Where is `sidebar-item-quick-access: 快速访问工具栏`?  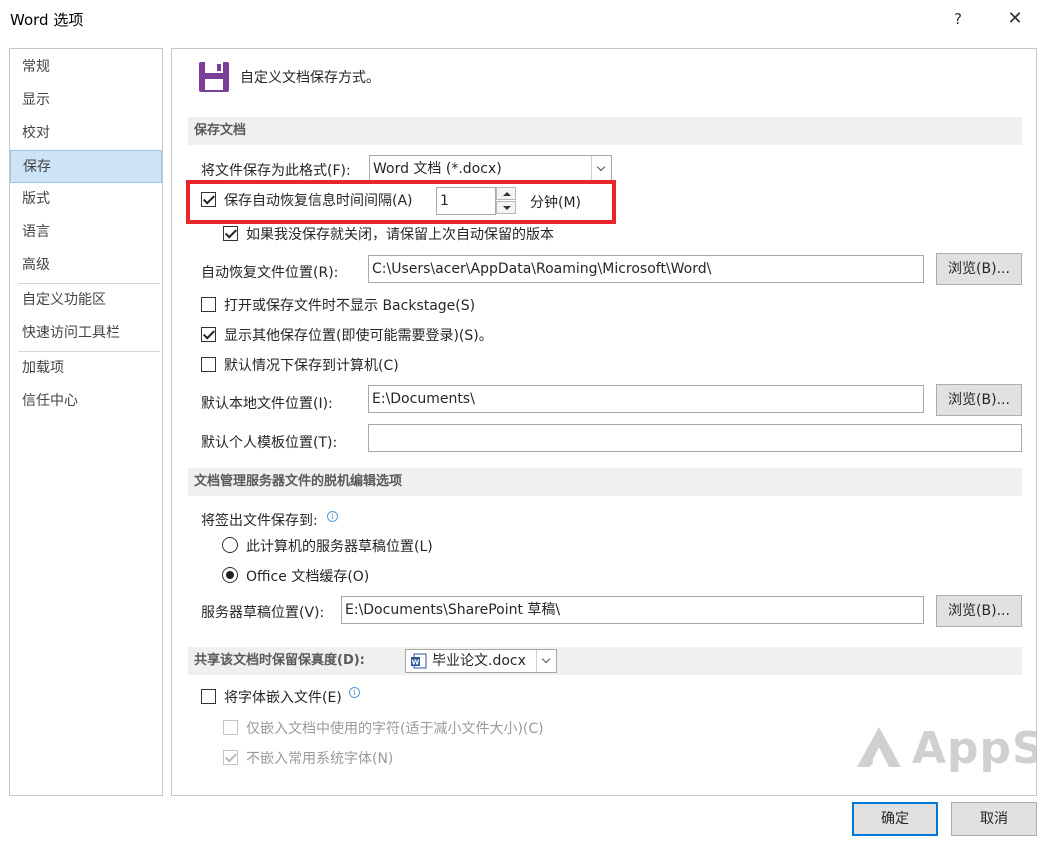
sidebar-item-quick-access: 快速访问工具栏 is located at coordinates (86, 333).